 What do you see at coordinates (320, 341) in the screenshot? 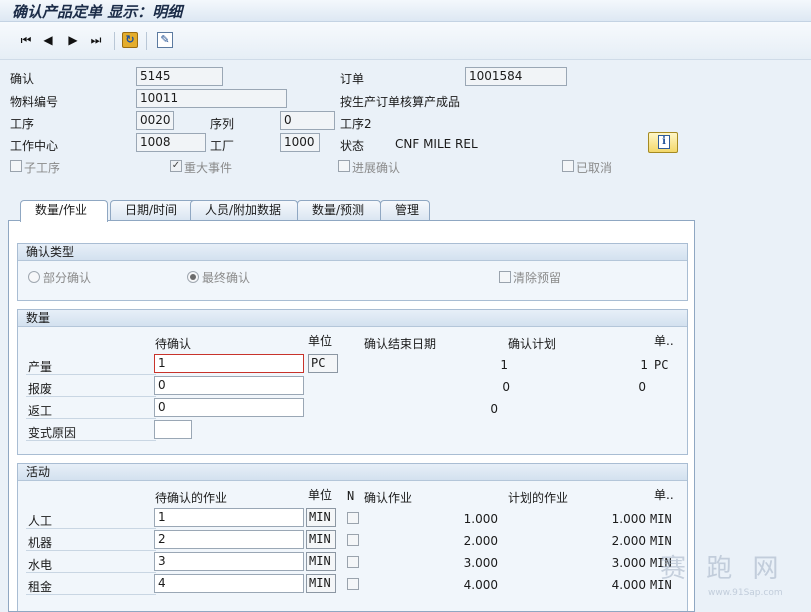
I see `unit-column-header: 单位` at bounding box center [320, 341].